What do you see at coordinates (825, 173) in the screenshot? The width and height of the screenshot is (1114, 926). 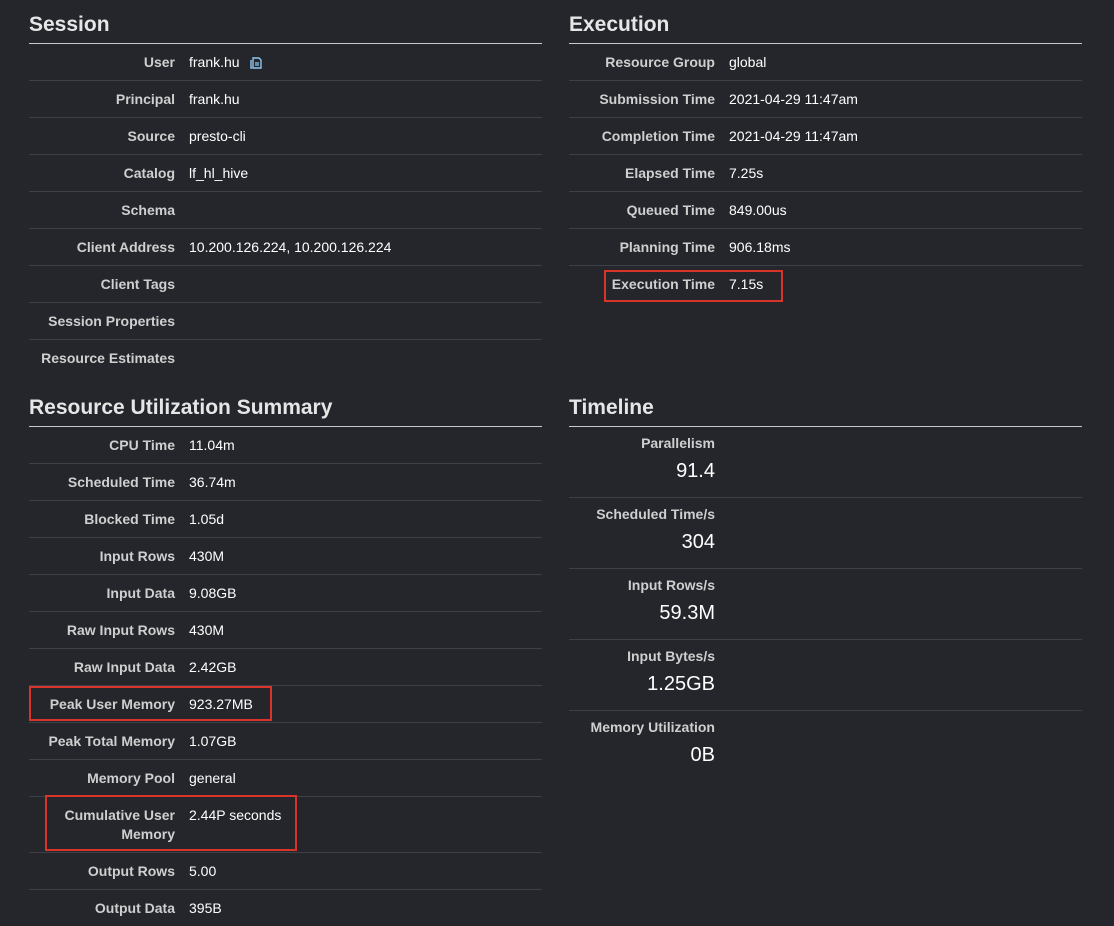 I see `execution-row-elapsed-time: Elapsed Time 7.25s` at bounding box center [825, 173].